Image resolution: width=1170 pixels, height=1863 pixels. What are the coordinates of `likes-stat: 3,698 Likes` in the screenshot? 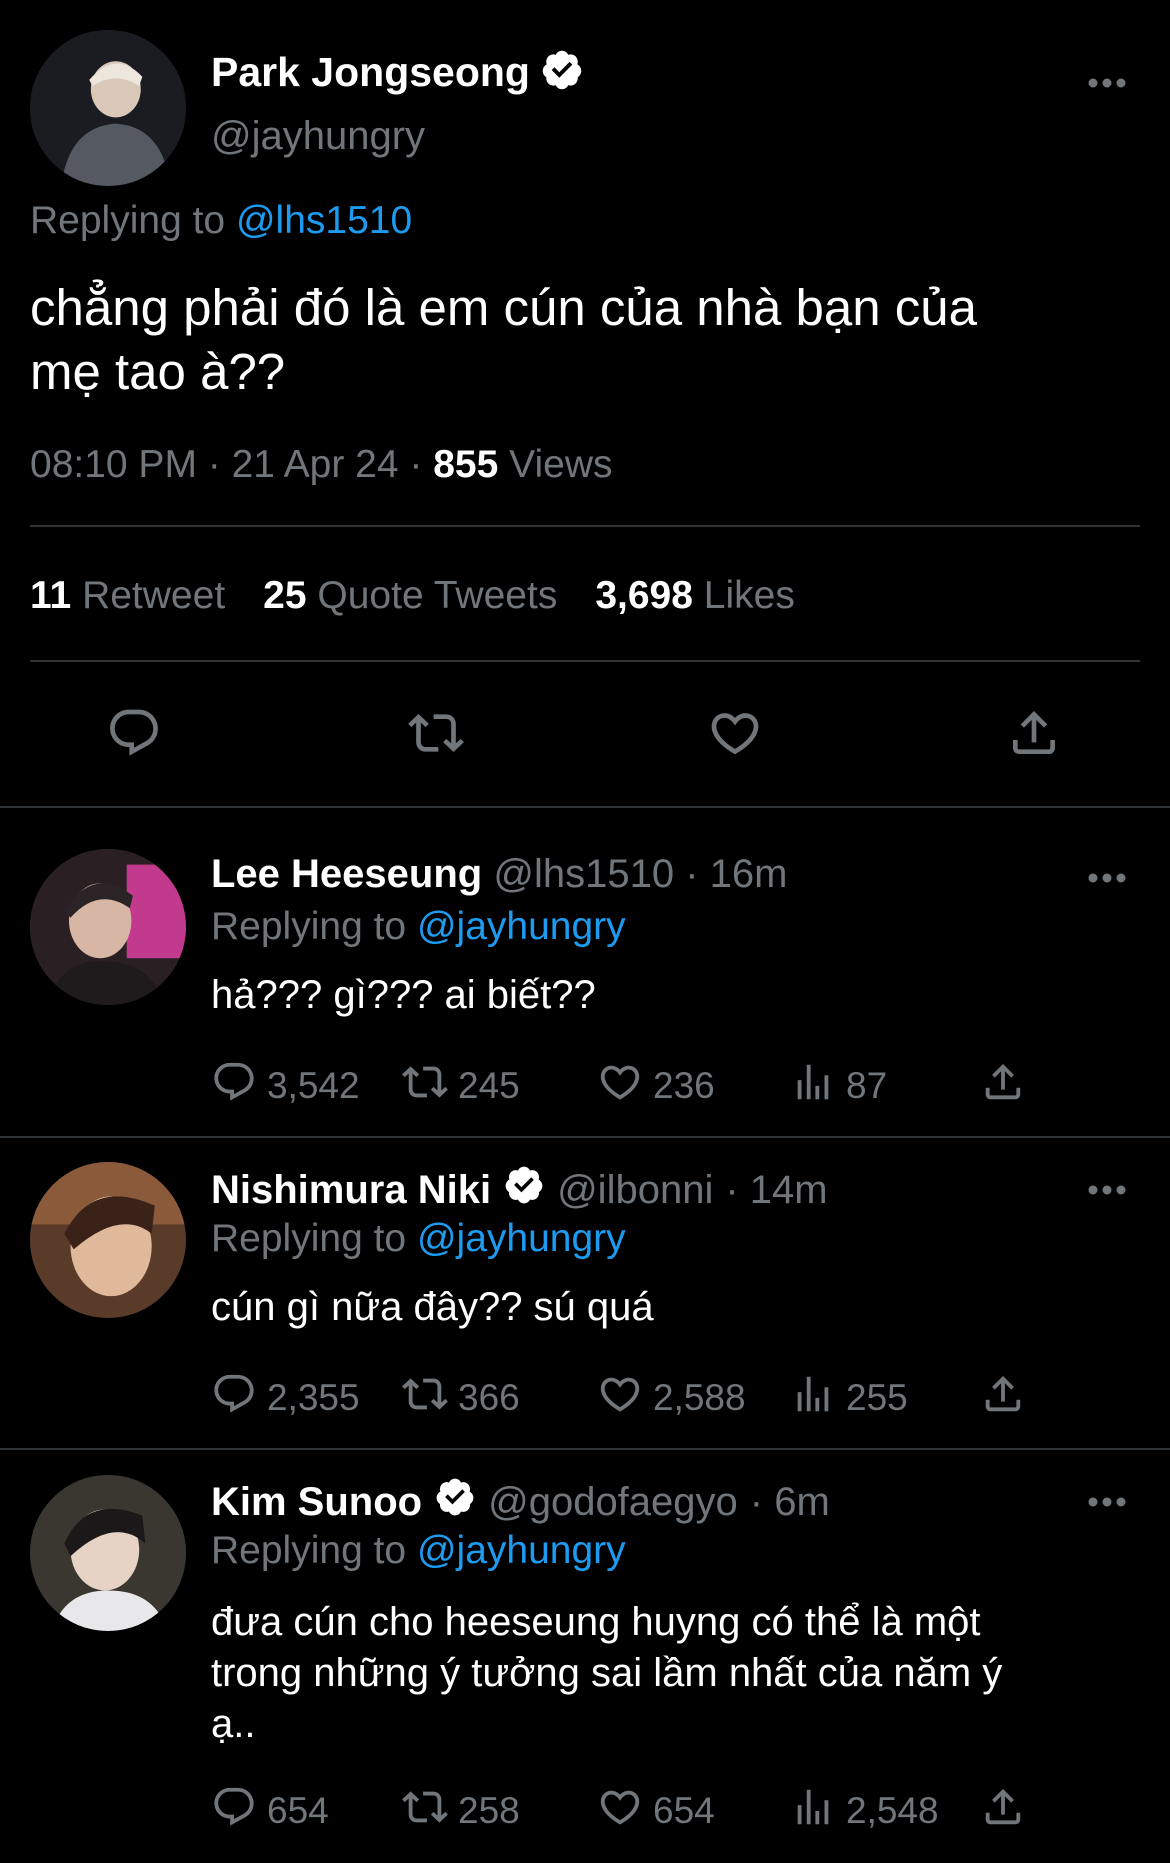 It's located at (695, 596).